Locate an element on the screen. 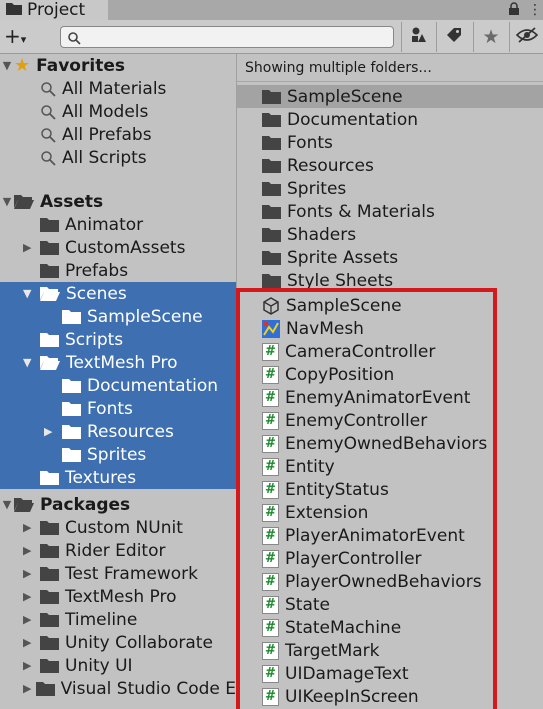 The image size is (543, 709). tab-title: Project is located at coordinates (56, 10).